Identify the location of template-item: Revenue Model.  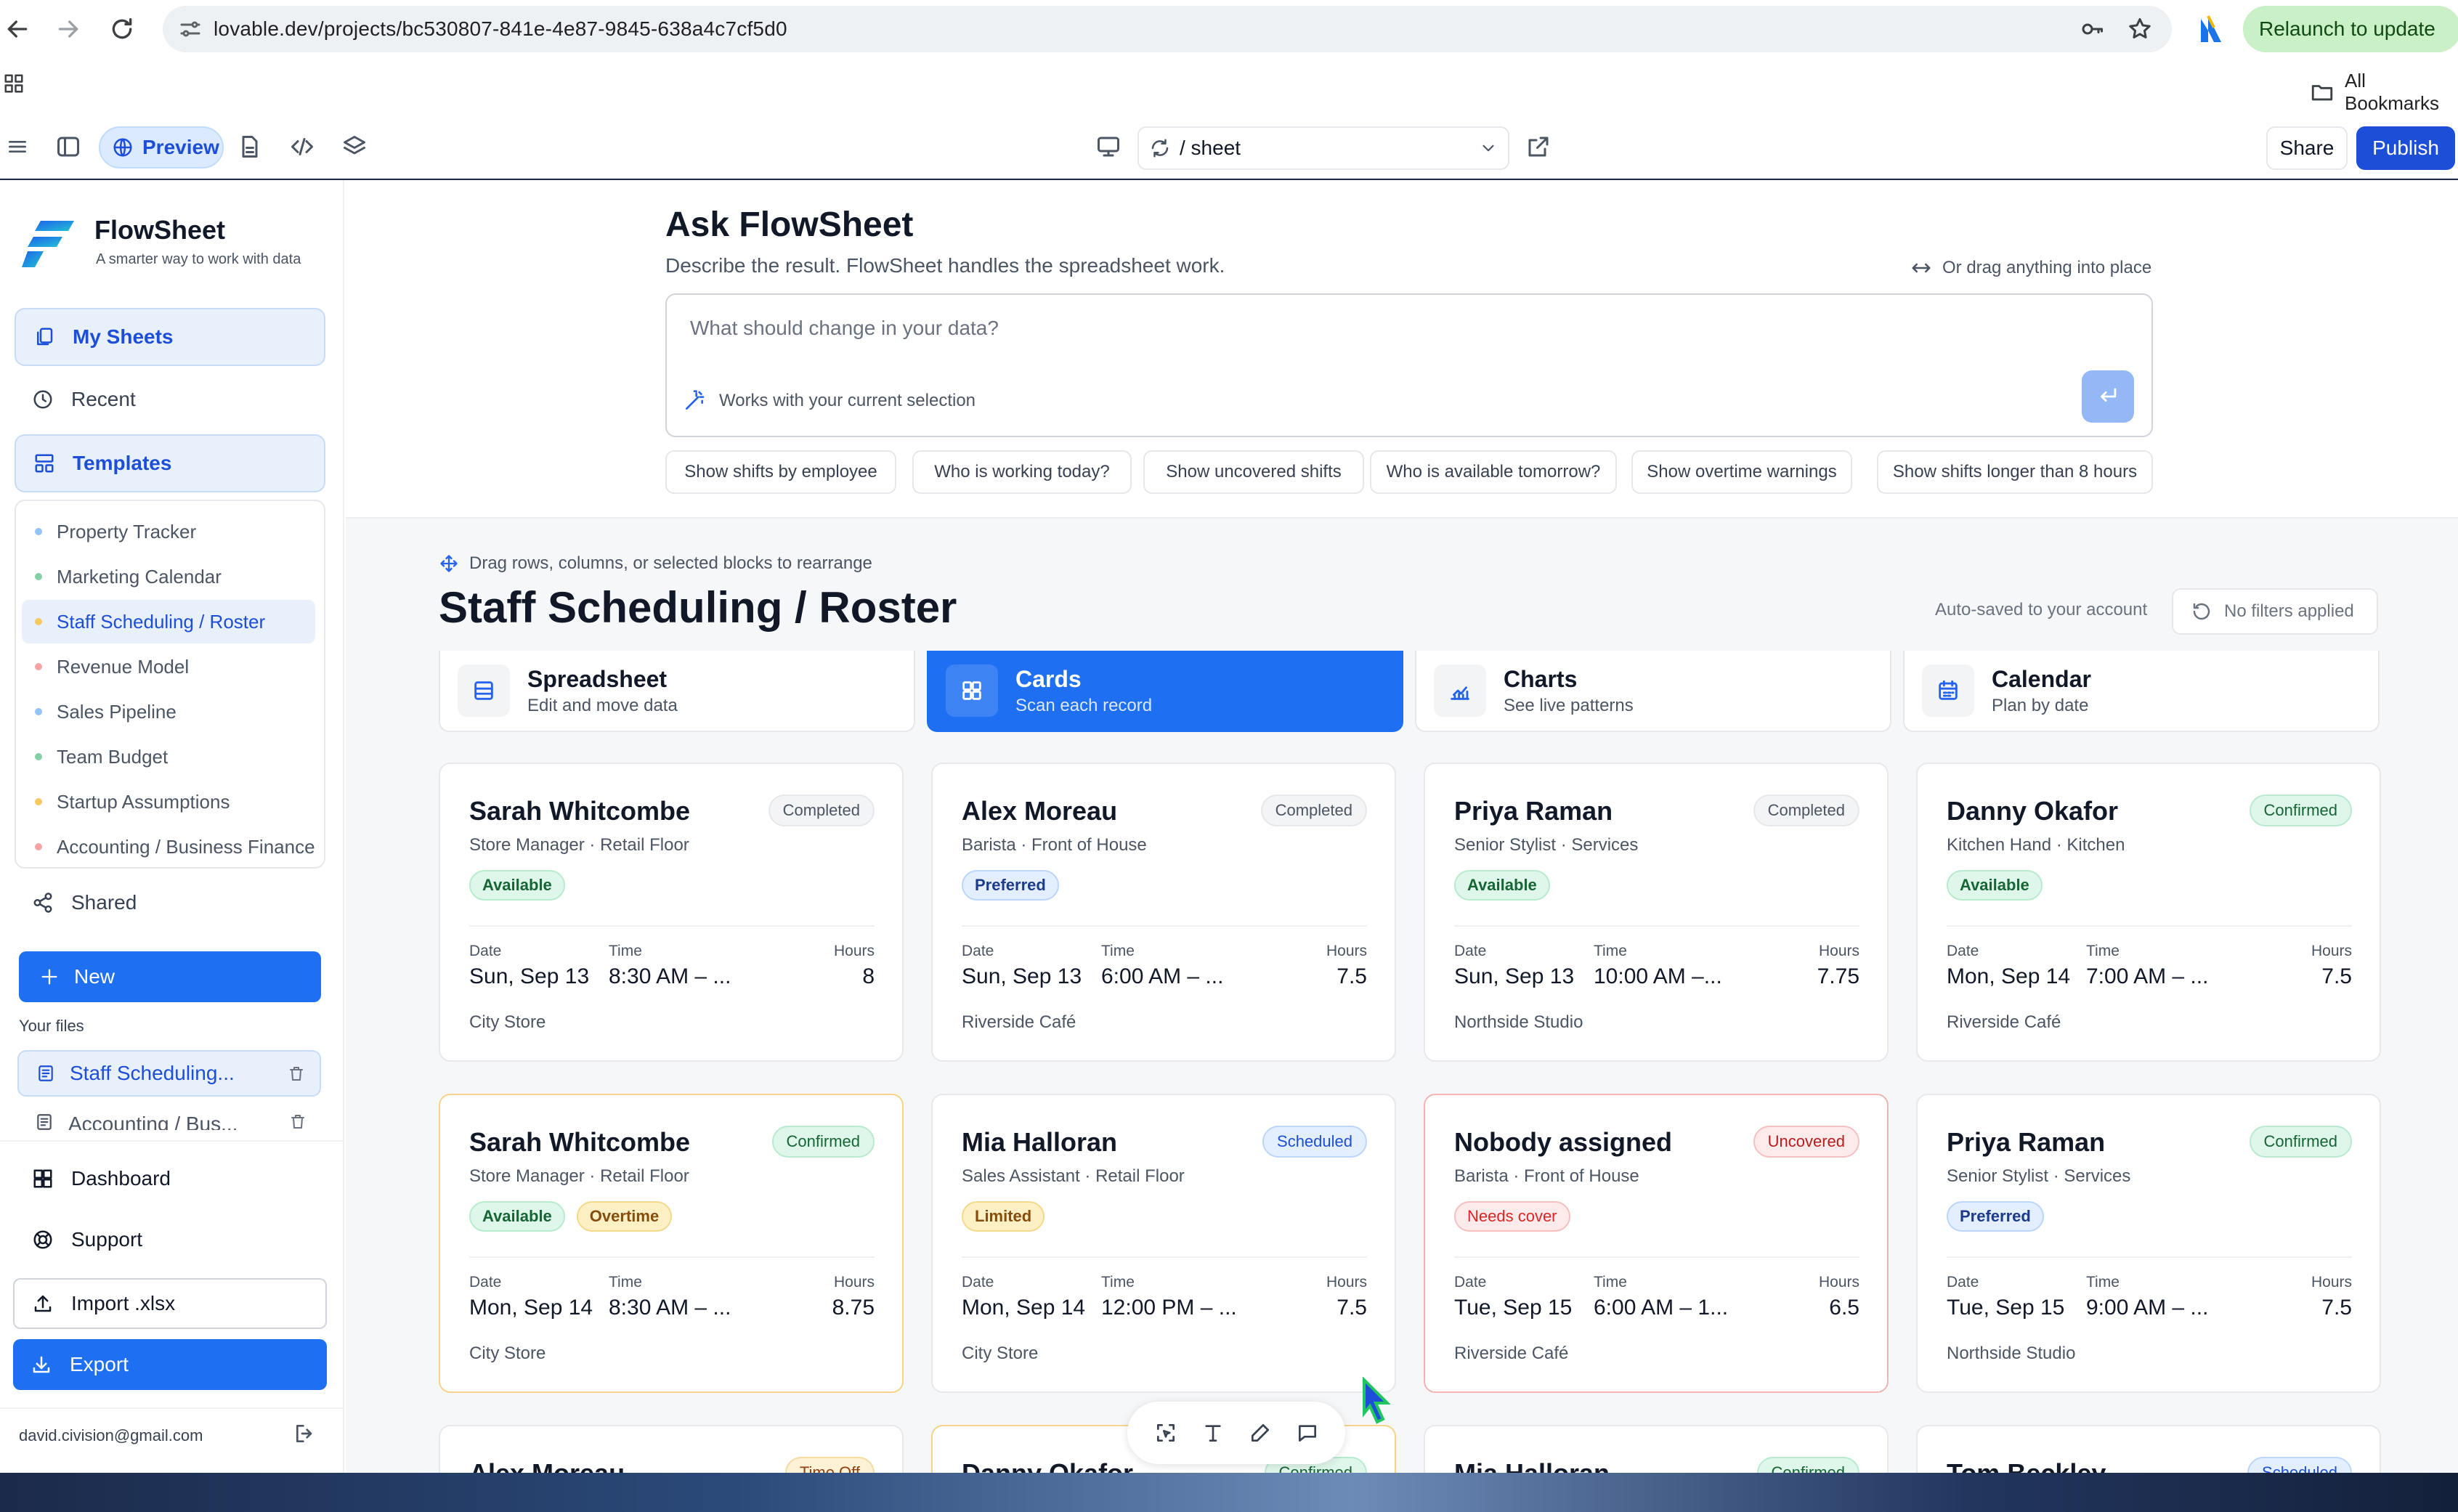
(168, 666).